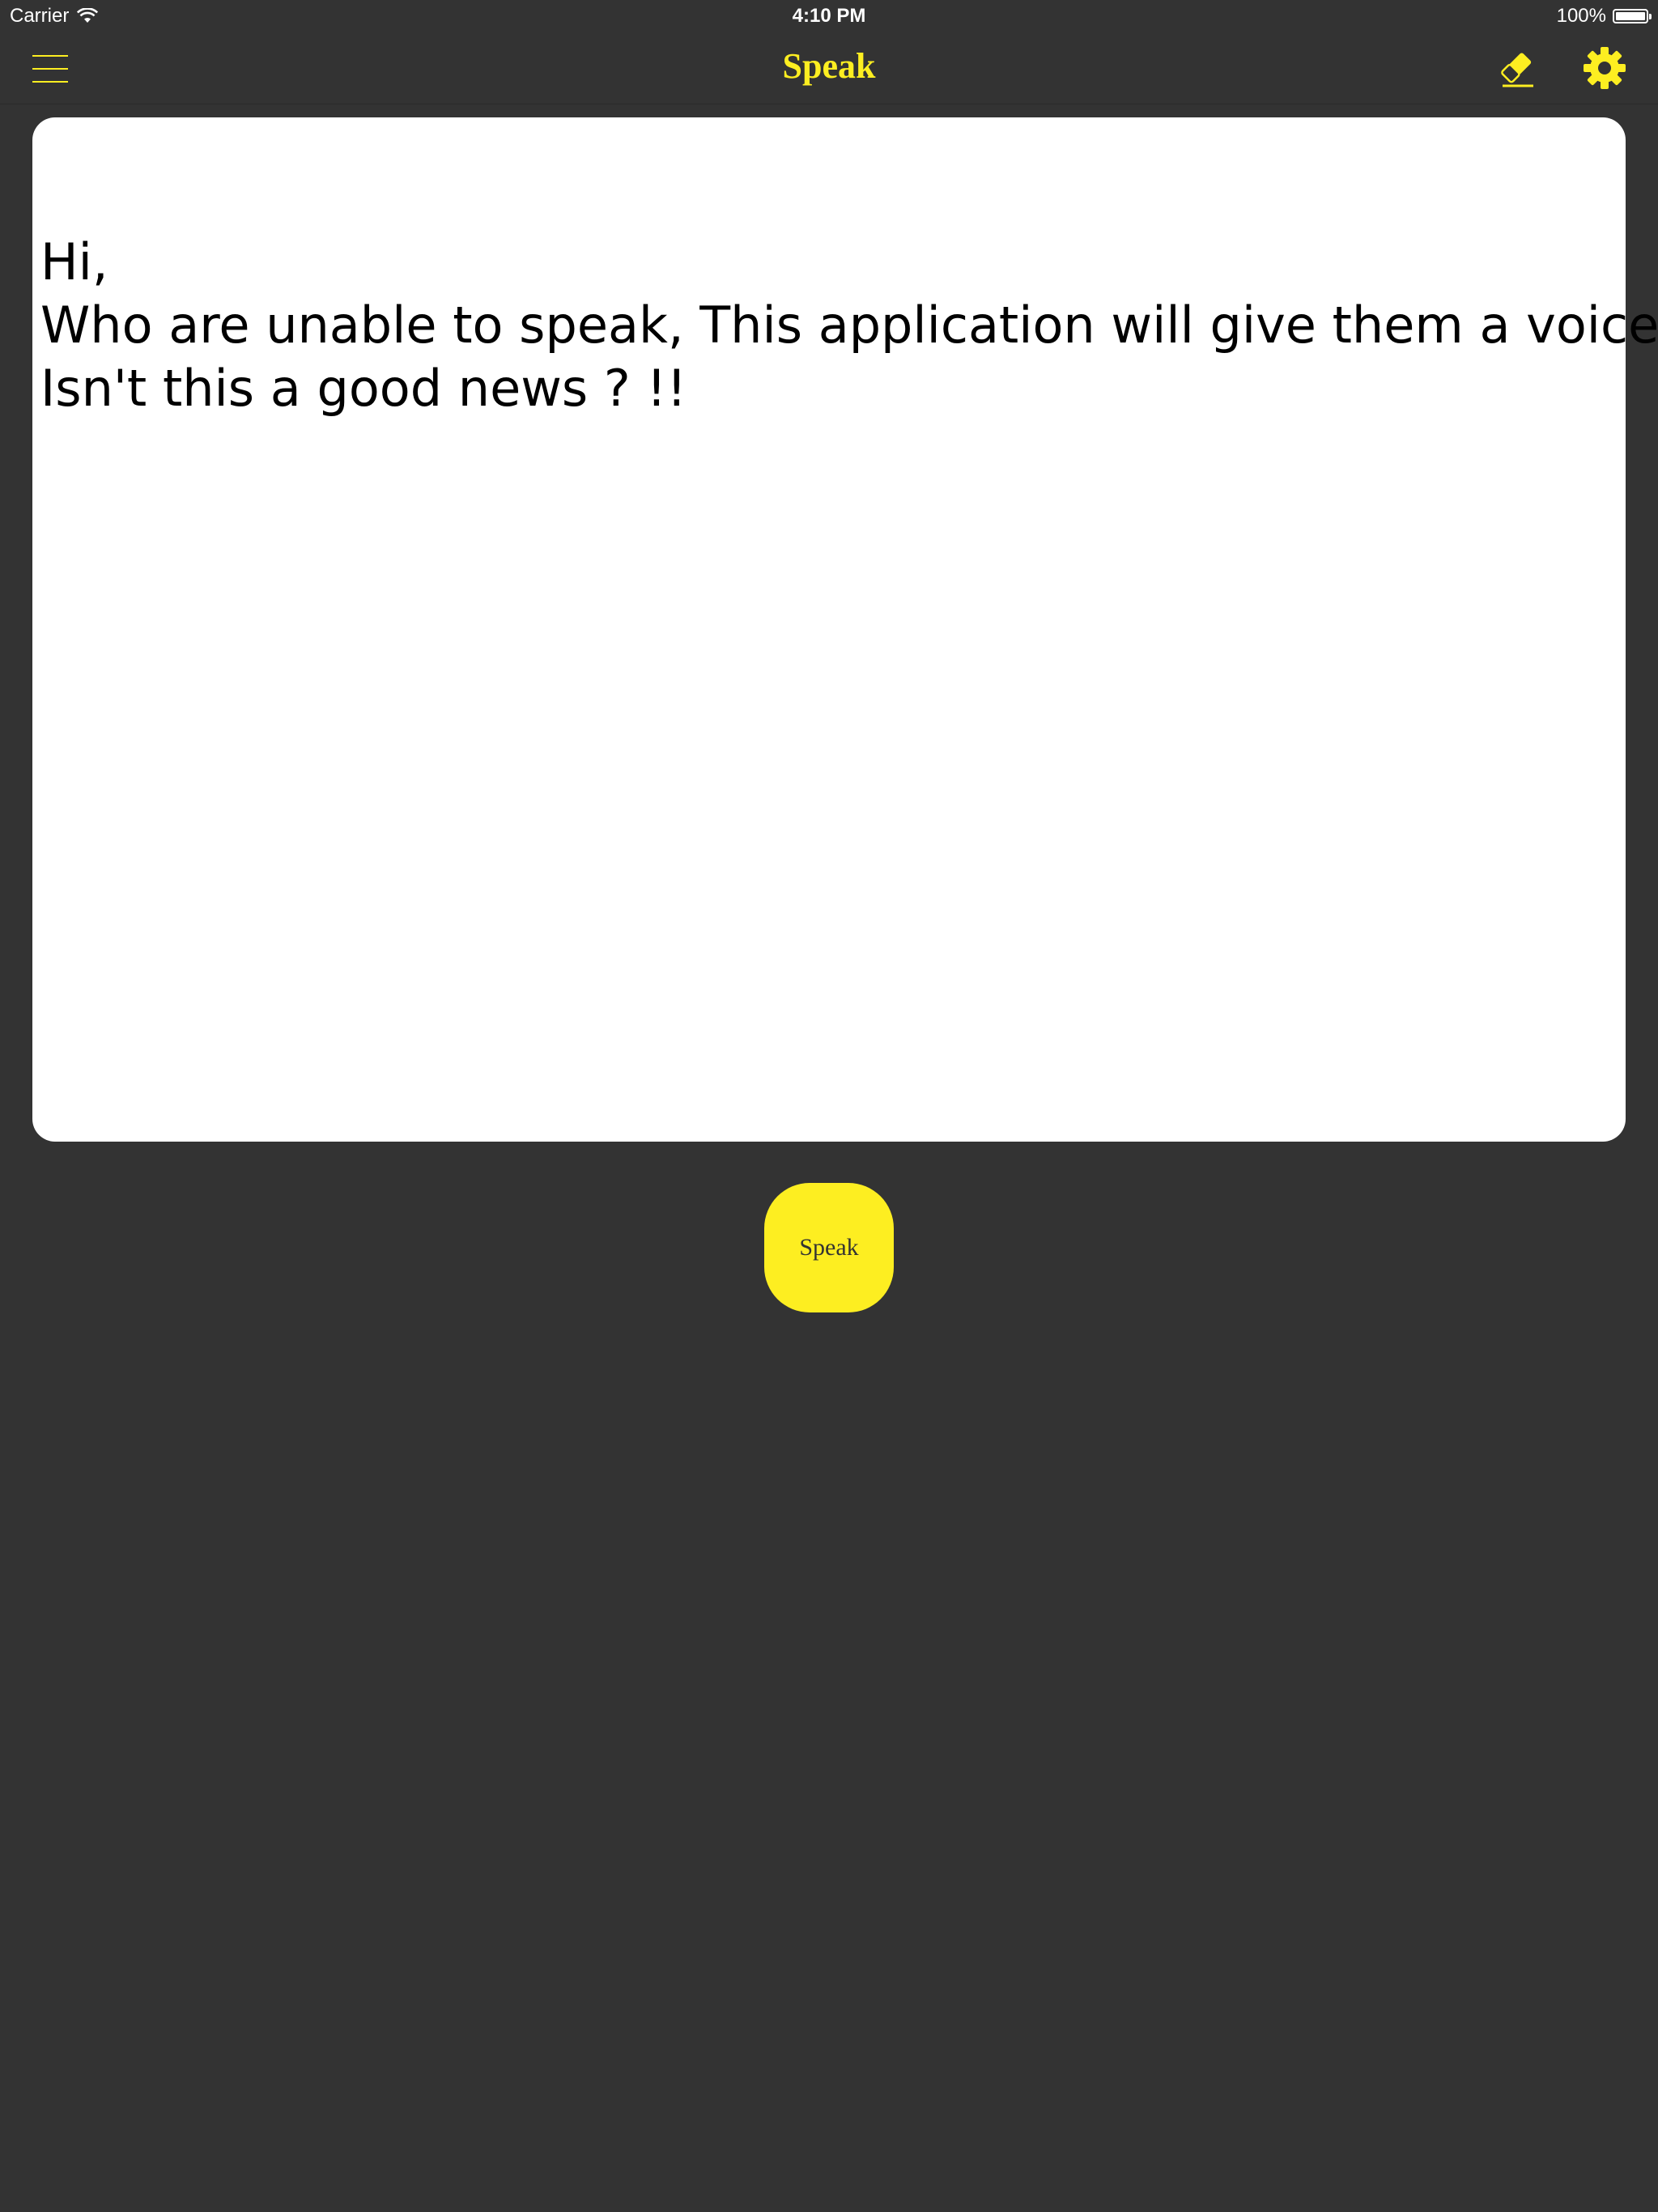 The width and height of the screenshot is (1658, 2212). I want to click on battery-fill, so click(1630, 16).